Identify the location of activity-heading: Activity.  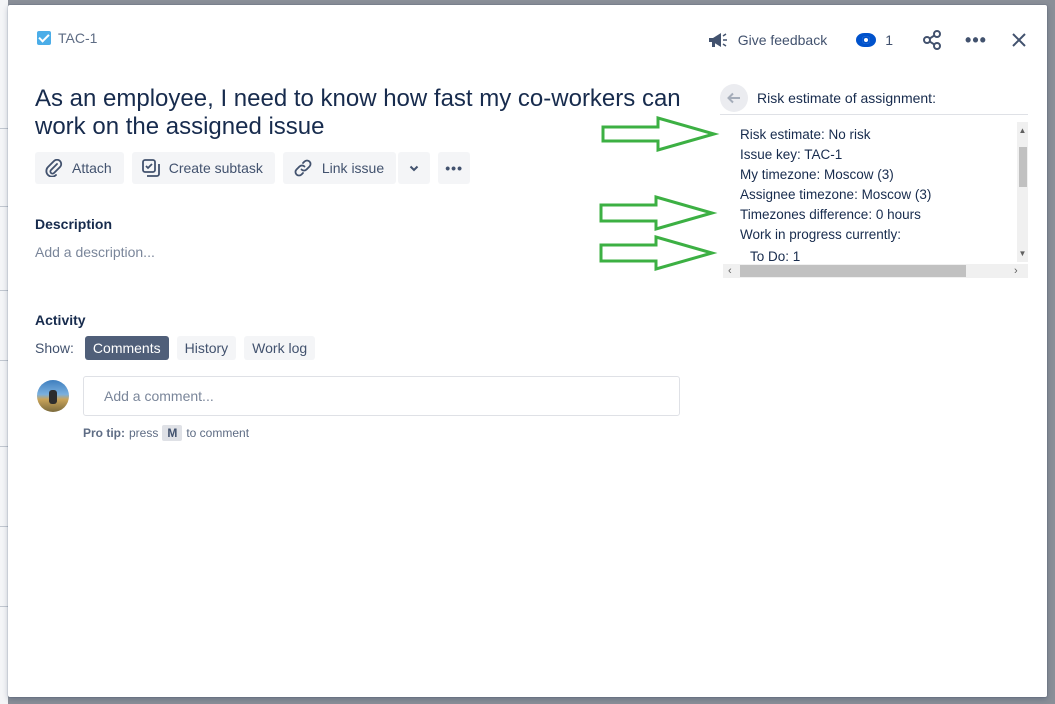
(60, 320).